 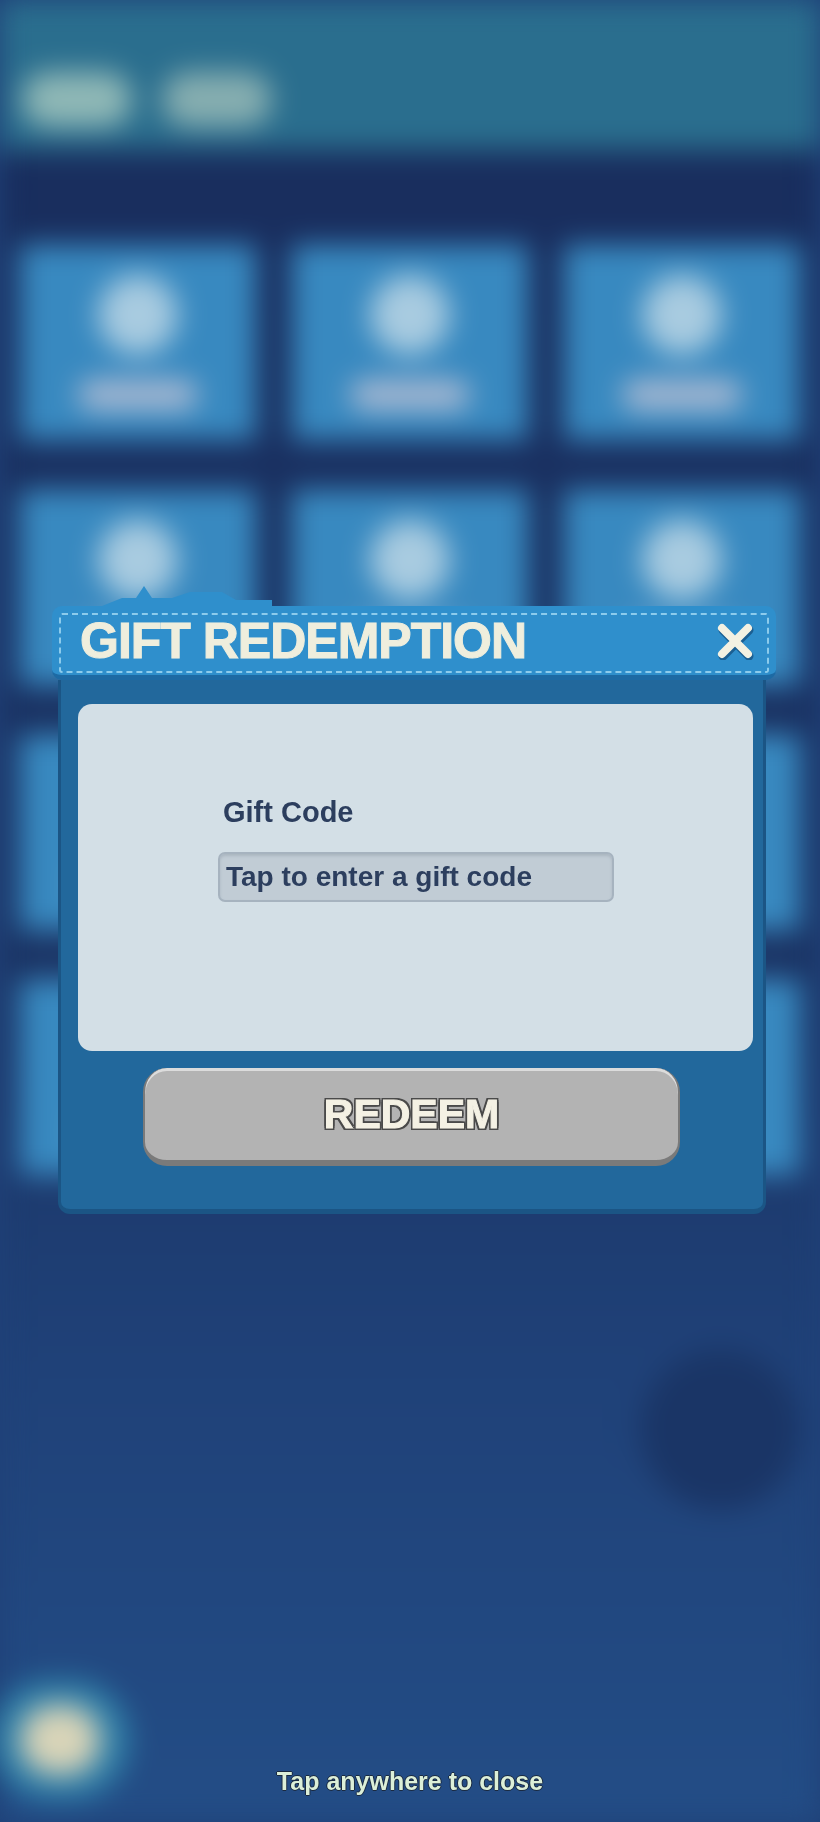 I want to click on field-label: Gift Code, so click(x=288, y=812).